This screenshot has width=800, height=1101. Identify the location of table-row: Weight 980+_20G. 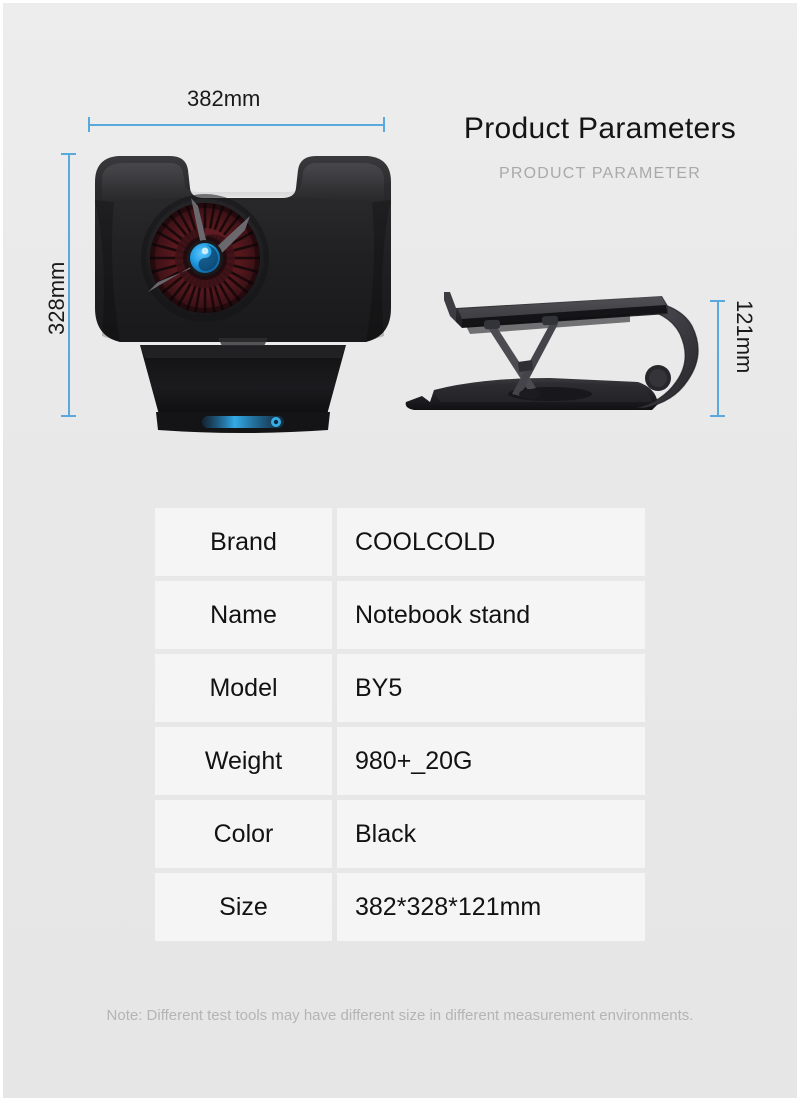
(400, 761).